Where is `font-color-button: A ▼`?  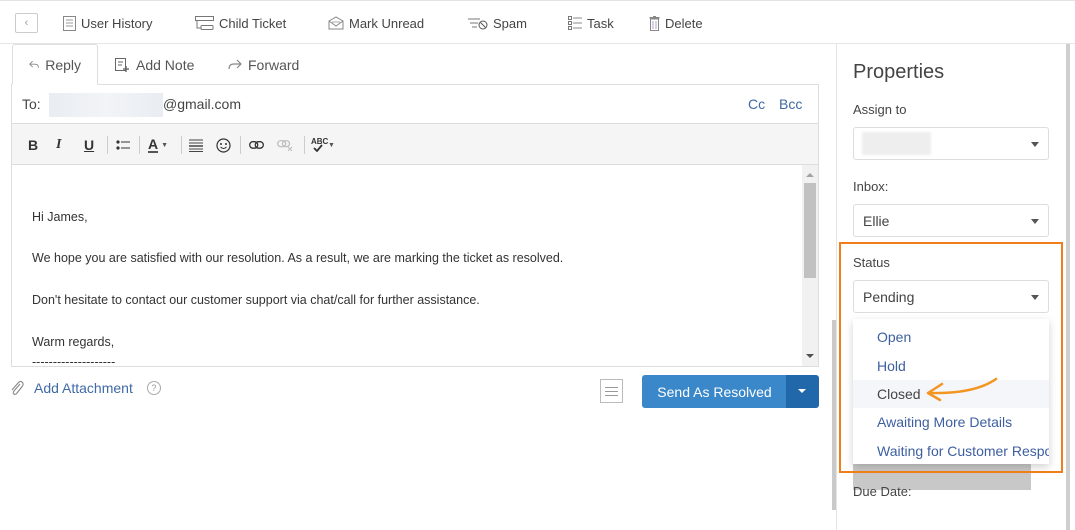
font-color-button: A ▼ is located at coordinates (158, 145).